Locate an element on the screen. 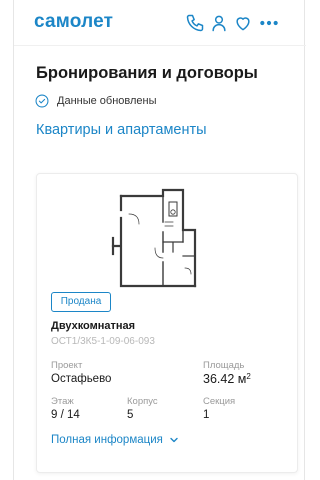 The height and width of the screenshot is (480, 320). floor-value: 9 / 14 is located at coordinates (65, 415).